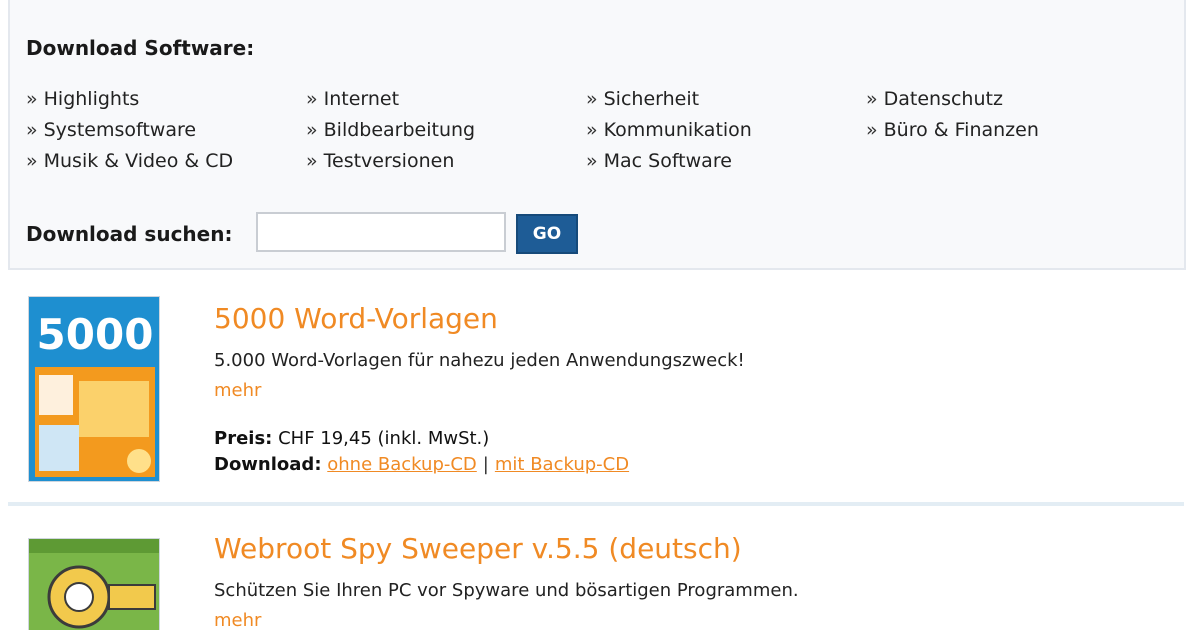 Image resolution: width=1200 pixels, height=630 pixels. Describe the element at coordinates (562, 464) in the screenshot. I see `download-with-backup-link: mit Backup-CD` at that location.